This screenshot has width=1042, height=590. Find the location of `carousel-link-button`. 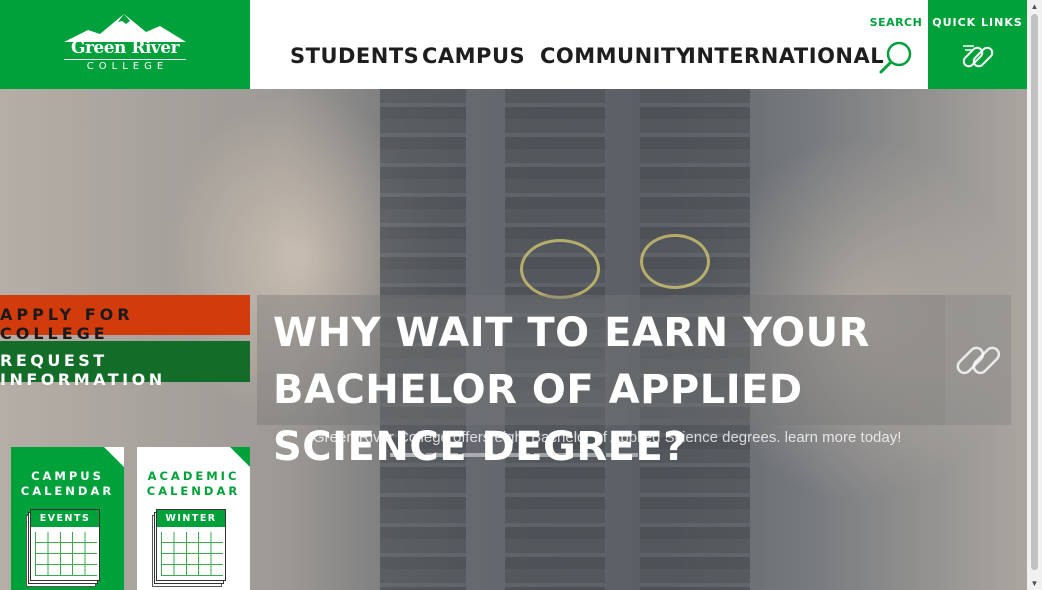

carousel-link-button is located at coordinates (978, 360).